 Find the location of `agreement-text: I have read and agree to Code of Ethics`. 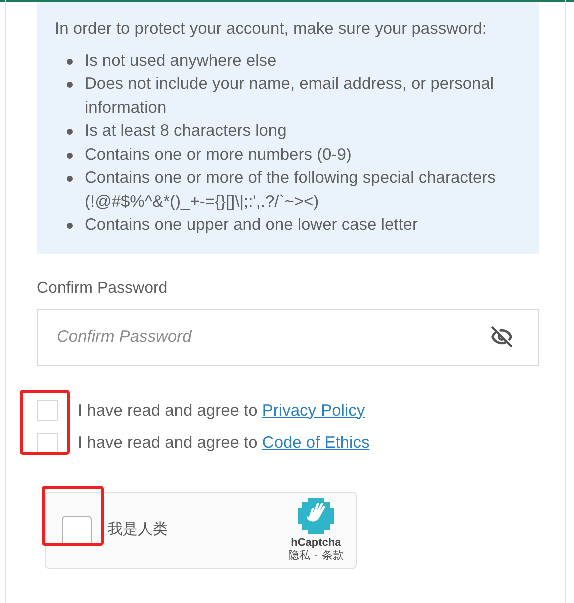

agreement-text: I have read and agree to Code of Ethics is located at coordinates (224, 443).